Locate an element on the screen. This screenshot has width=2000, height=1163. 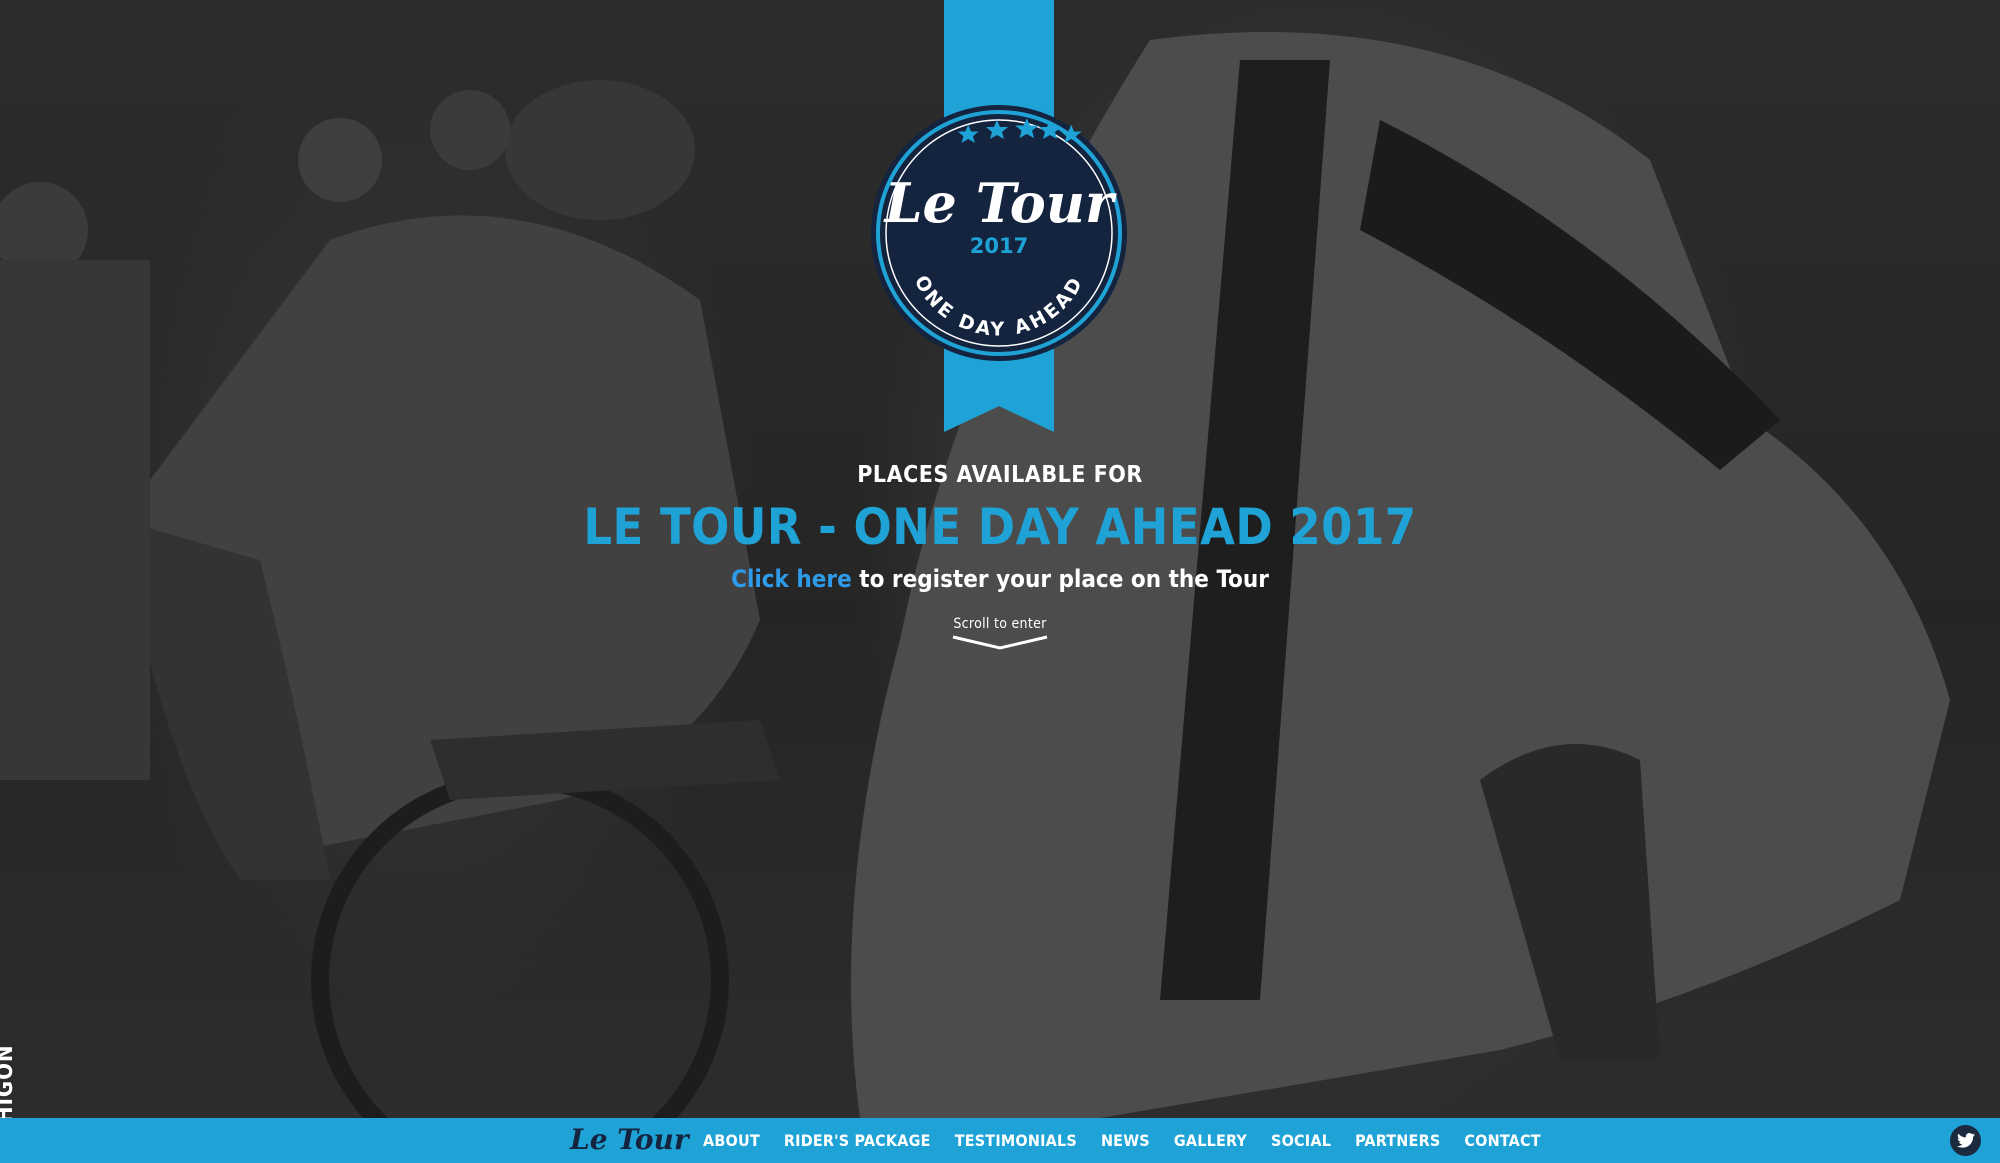
click-here-link: Click here is located at coordinates (791, 579).